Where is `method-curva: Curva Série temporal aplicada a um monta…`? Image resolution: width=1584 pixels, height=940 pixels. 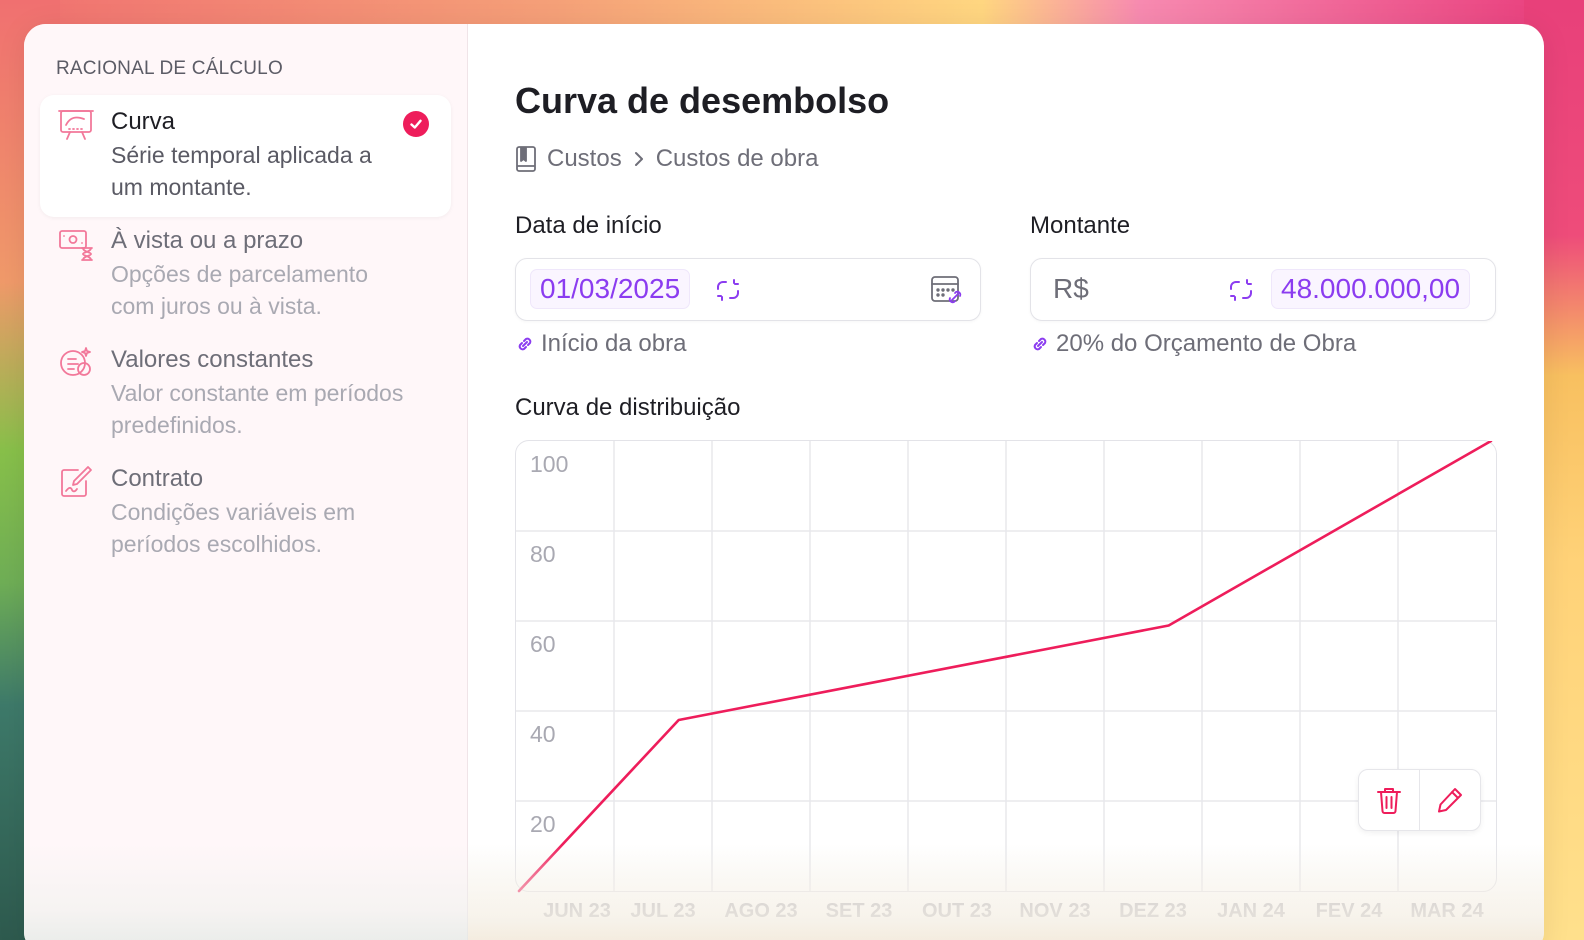
method-curva: Curva Série temporal aplicada a um monta… is located at coordinates (245, 156).